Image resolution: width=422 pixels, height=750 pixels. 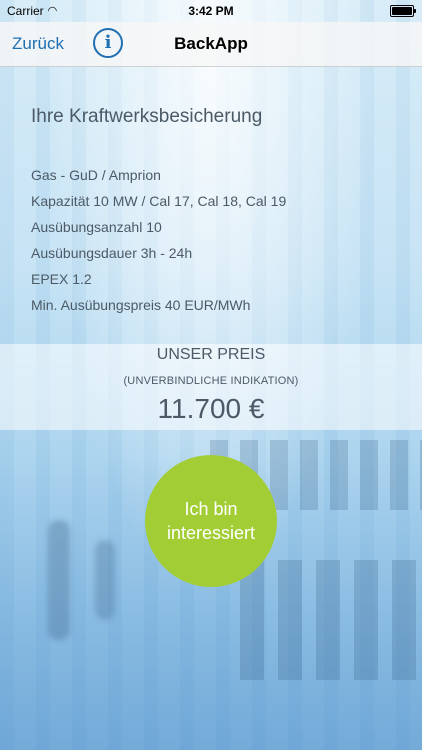 I want to click on interested-button-label: Ich bin interessiert, so click(x=211, y=521).